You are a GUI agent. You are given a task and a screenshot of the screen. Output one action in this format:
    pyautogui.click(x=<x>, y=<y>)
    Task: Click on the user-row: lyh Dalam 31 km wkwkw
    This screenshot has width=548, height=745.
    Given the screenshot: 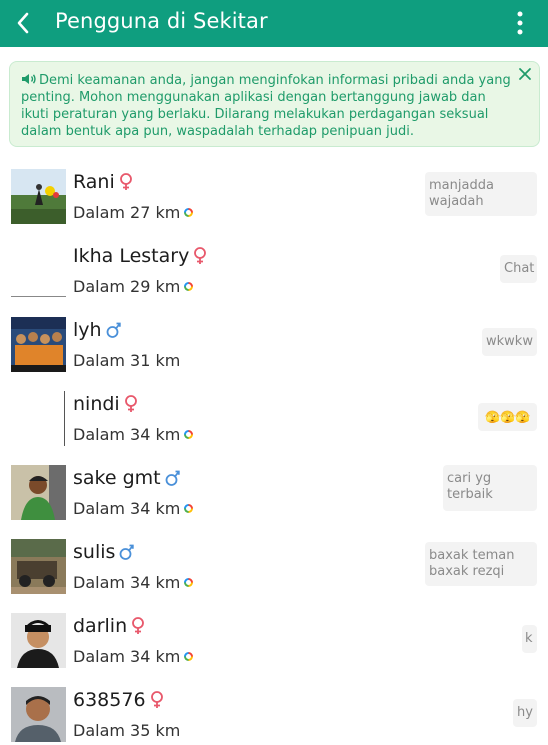 What is the action you would take?
    pyautogui.click(x=274, y=340)
    